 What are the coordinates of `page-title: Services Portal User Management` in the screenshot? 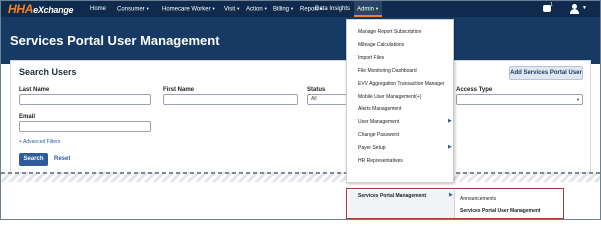 It's located at (115, 40).